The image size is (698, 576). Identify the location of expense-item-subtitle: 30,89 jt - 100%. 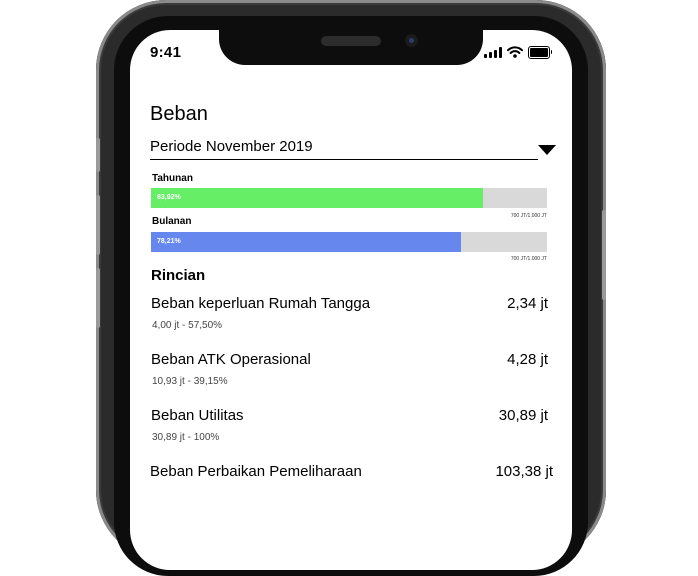
(186, 437).